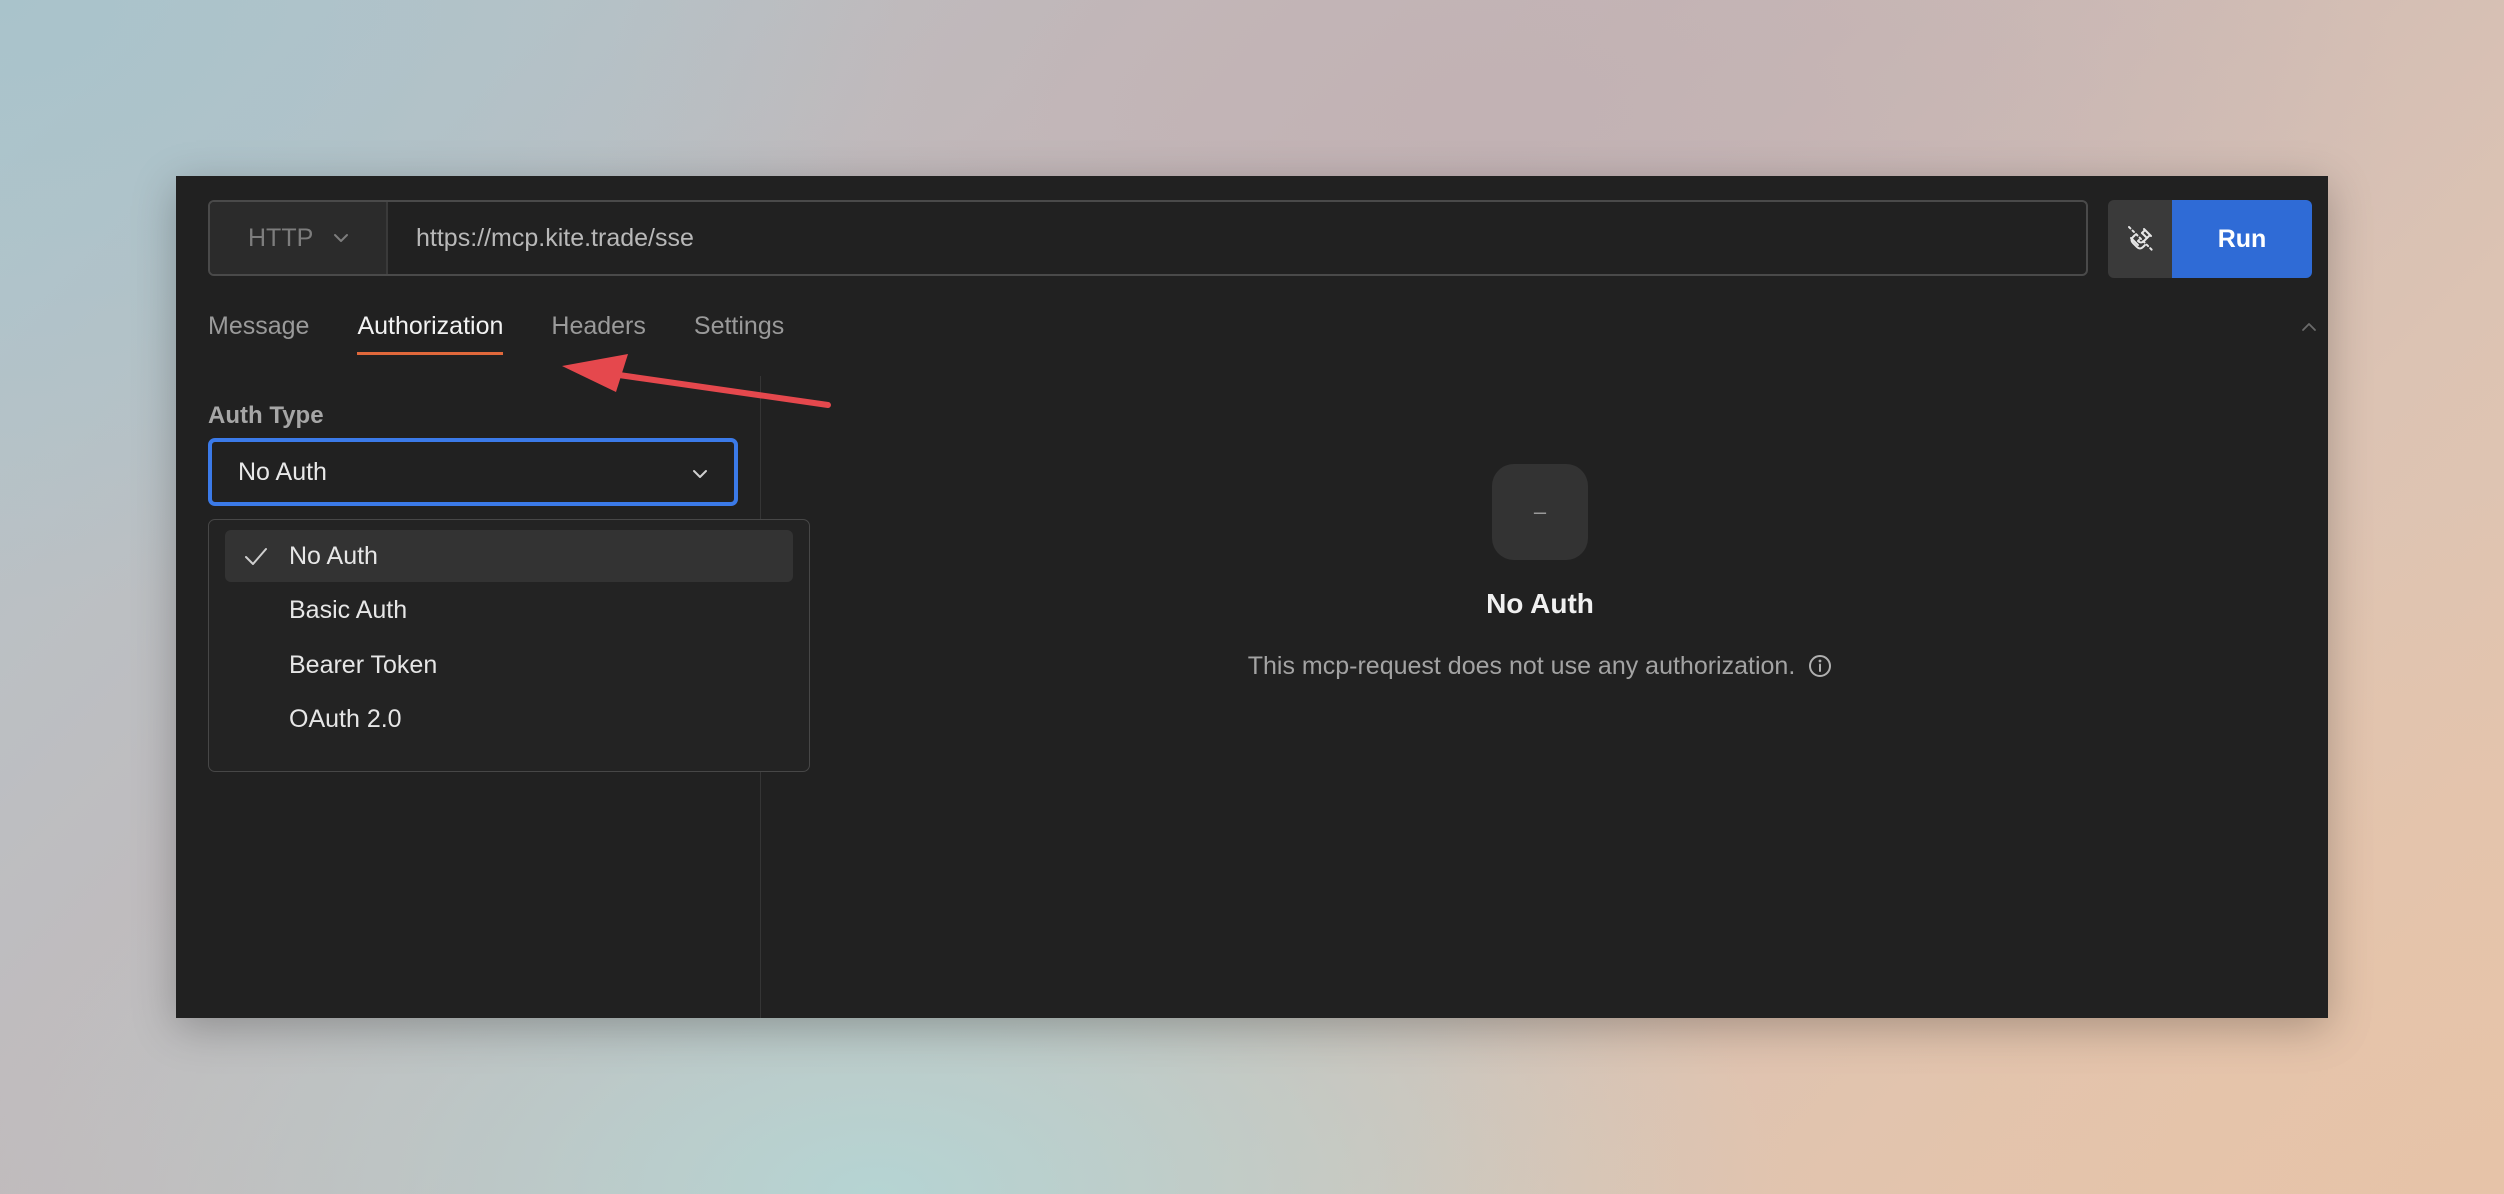 The height and width of the screenshot is (1194, 2504). Describe the element at coordinates (281, 237) in the screenshot. I see `method-label: HTTP` at that location.